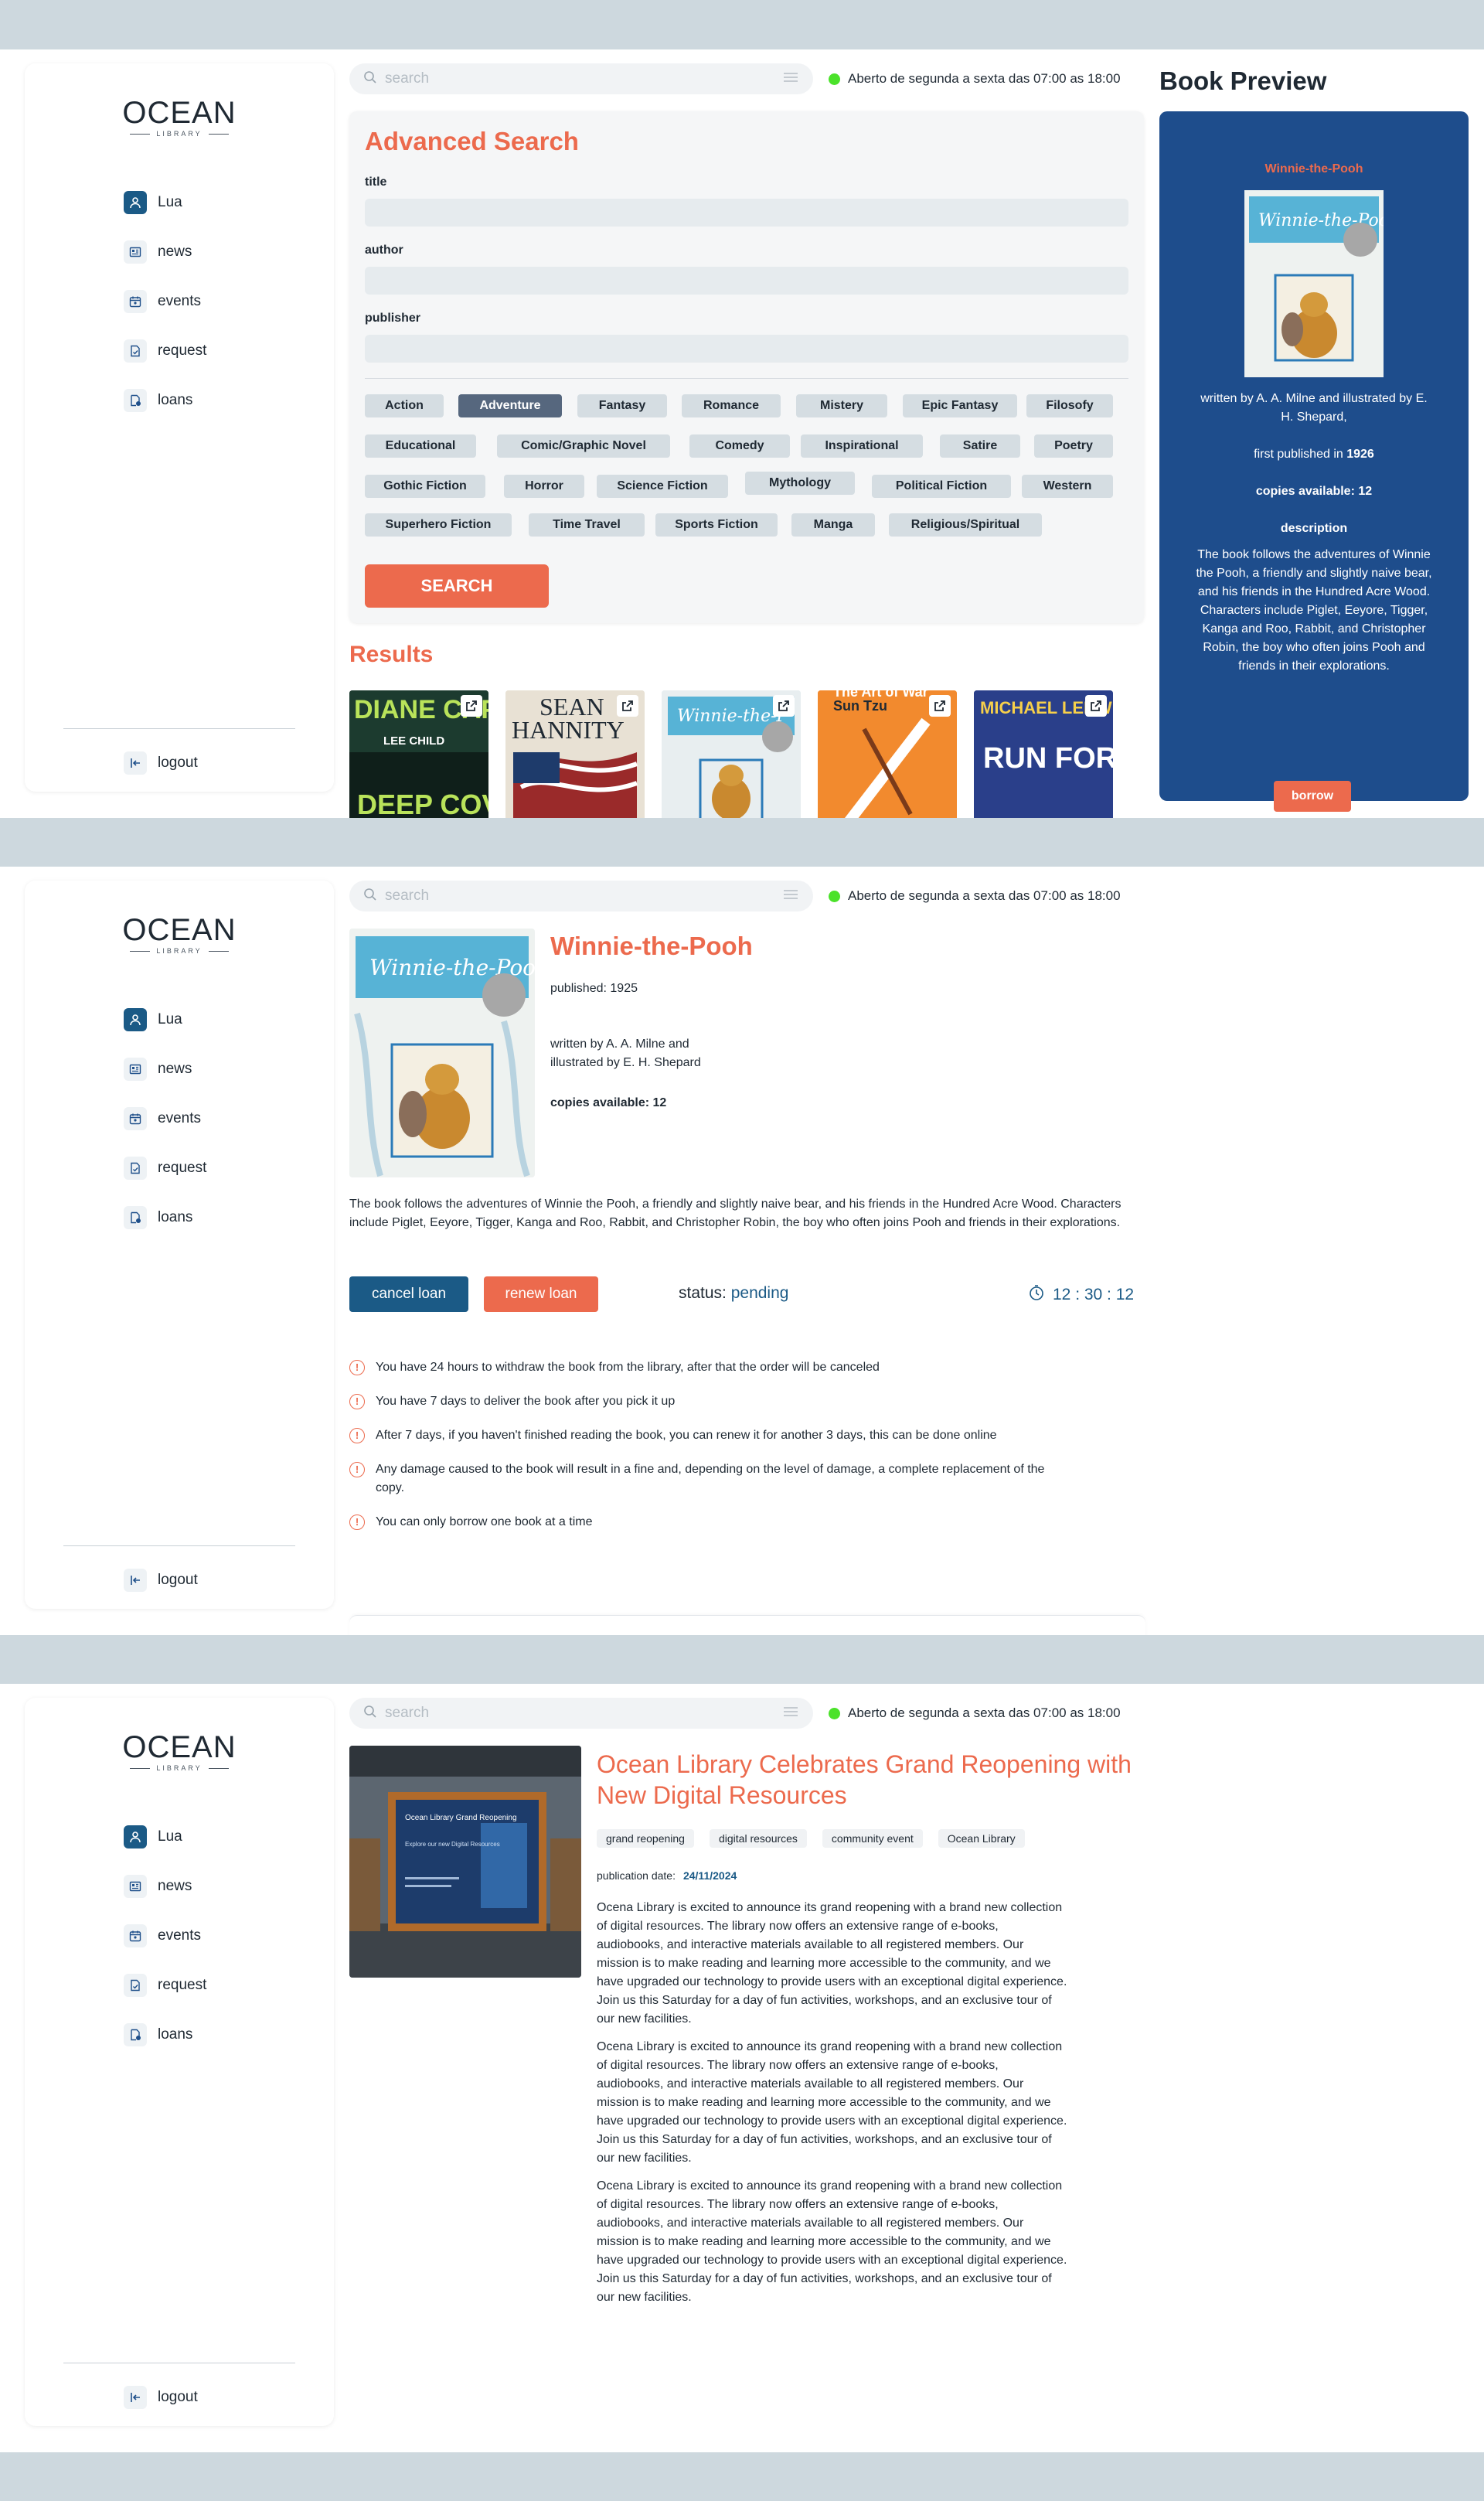  I want to click on genre-tag: Poetry, so click(1073, 446).